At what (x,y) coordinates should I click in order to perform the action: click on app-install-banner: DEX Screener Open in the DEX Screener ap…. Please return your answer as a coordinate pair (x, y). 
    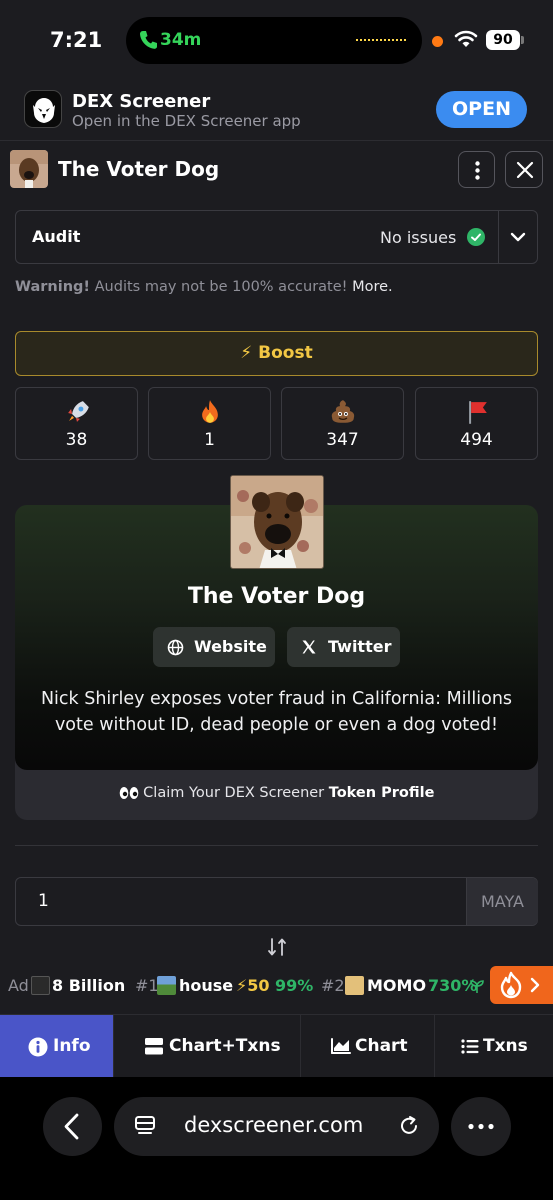
    Looking at the image, I should click on (276, 110).